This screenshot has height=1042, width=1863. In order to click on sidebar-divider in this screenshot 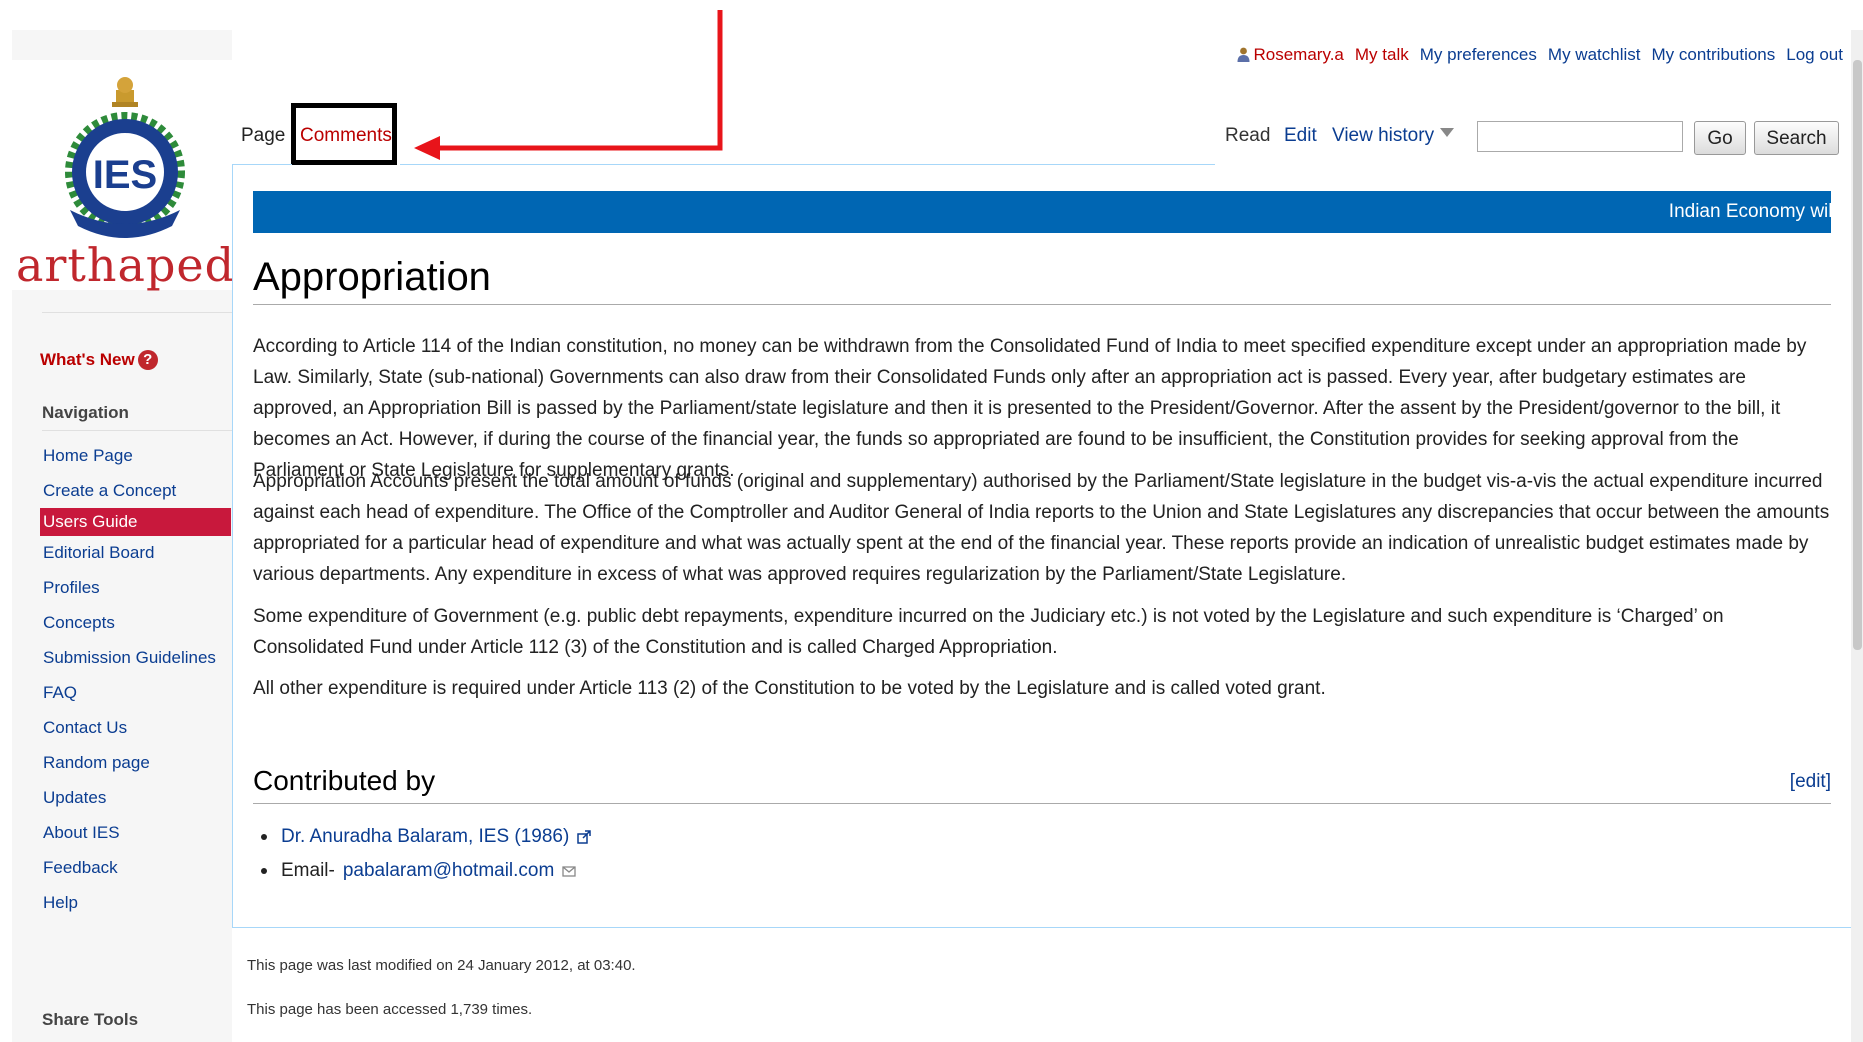, I will do `click(137, 312)`.